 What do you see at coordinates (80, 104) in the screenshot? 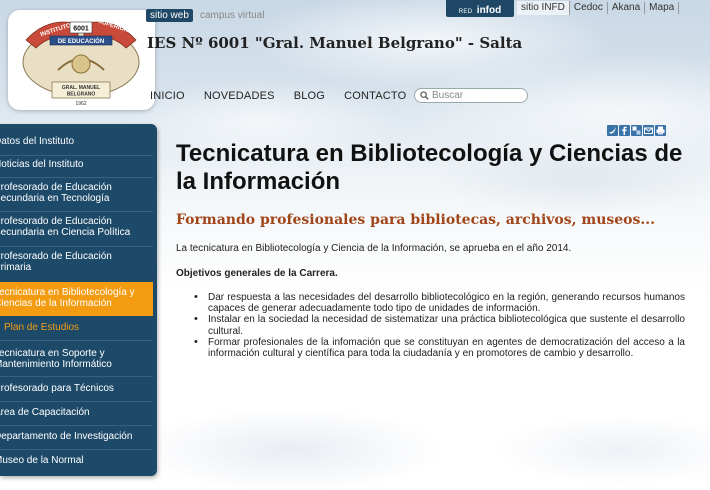
I see `logo-year-text: 1962` at bounding box center [80, 104].